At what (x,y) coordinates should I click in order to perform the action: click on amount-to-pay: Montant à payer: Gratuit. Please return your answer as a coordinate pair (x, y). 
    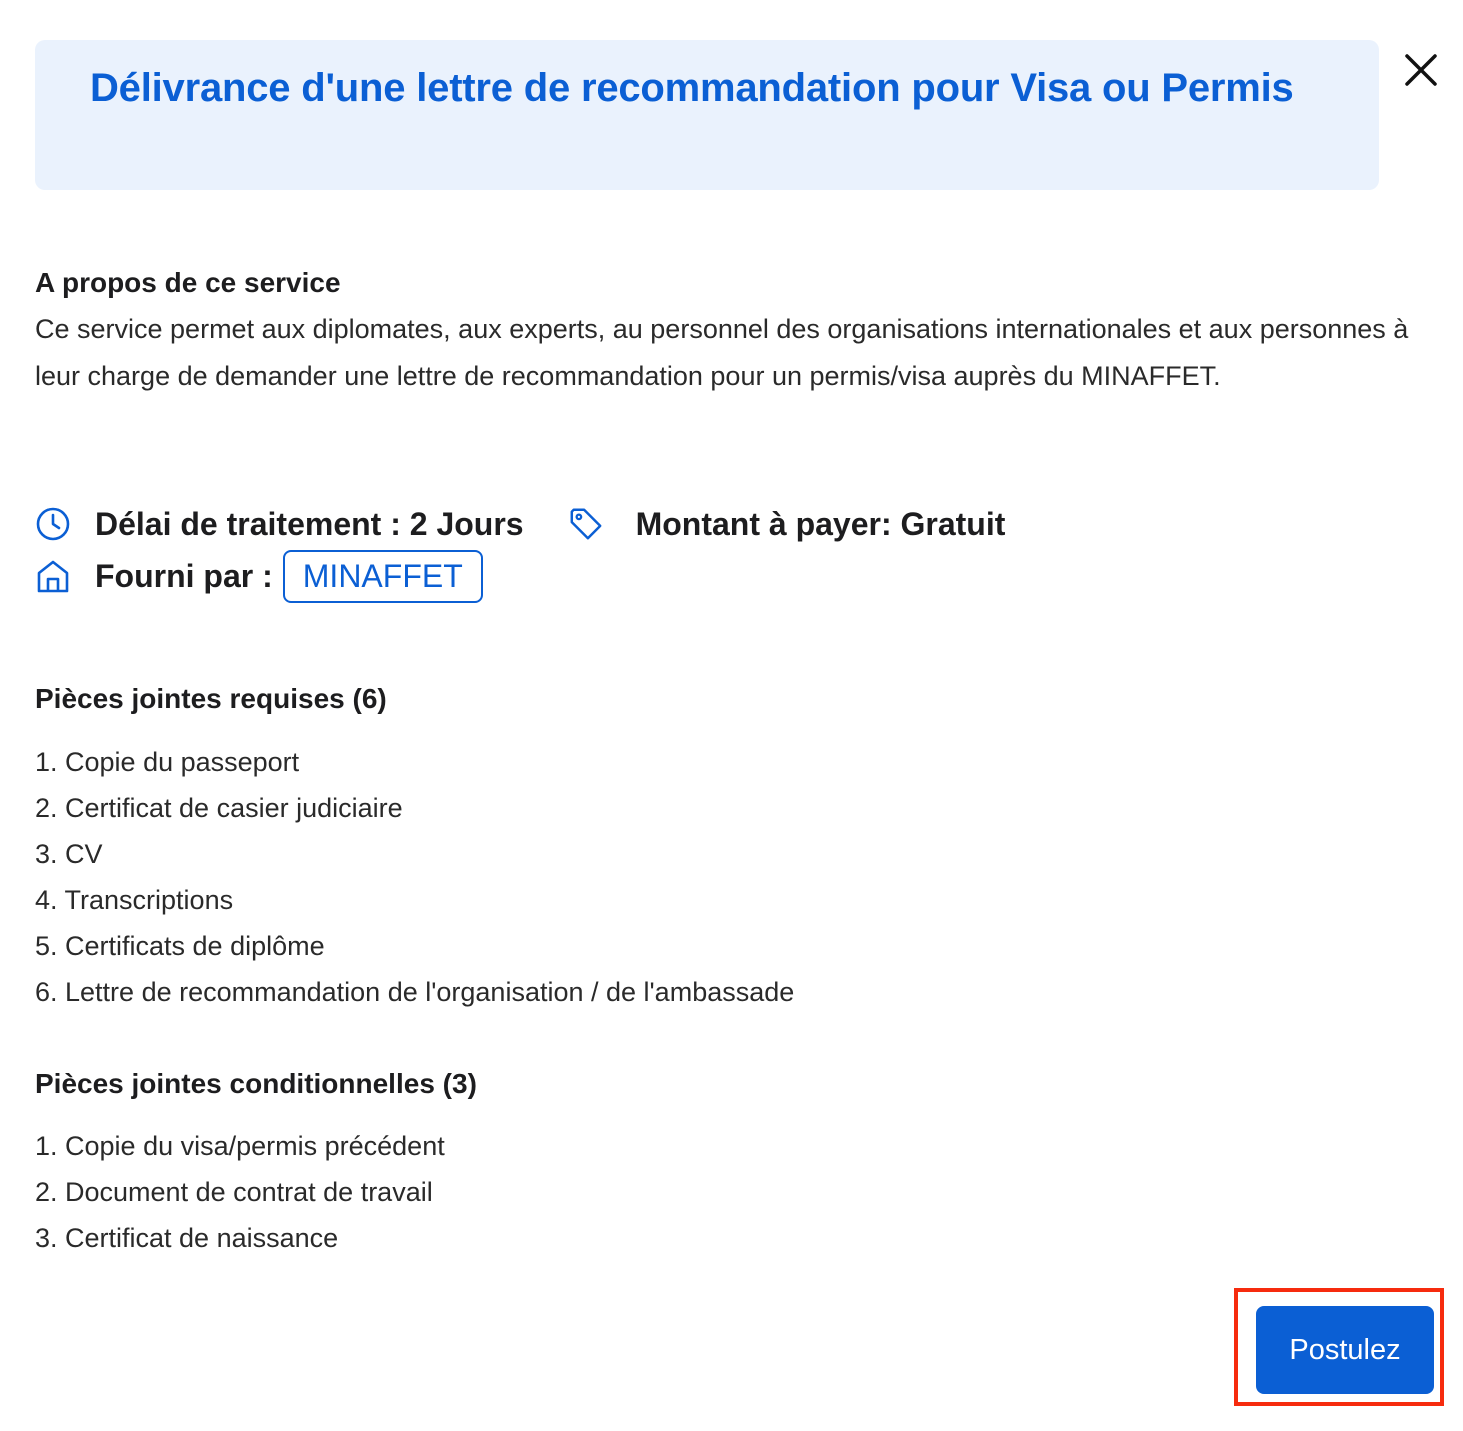
    Looking at the image, I should click on (820, 523).